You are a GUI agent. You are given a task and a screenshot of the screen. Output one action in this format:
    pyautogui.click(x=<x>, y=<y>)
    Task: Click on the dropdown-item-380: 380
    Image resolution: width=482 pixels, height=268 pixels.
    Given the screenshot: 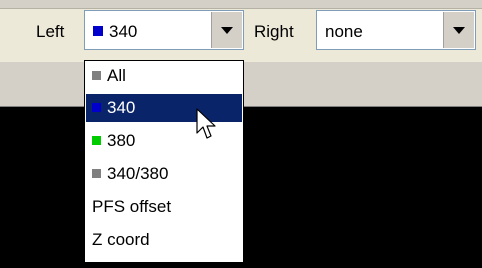 What is the action you would take?
    pyautogui.click(x=164, y=141)
    